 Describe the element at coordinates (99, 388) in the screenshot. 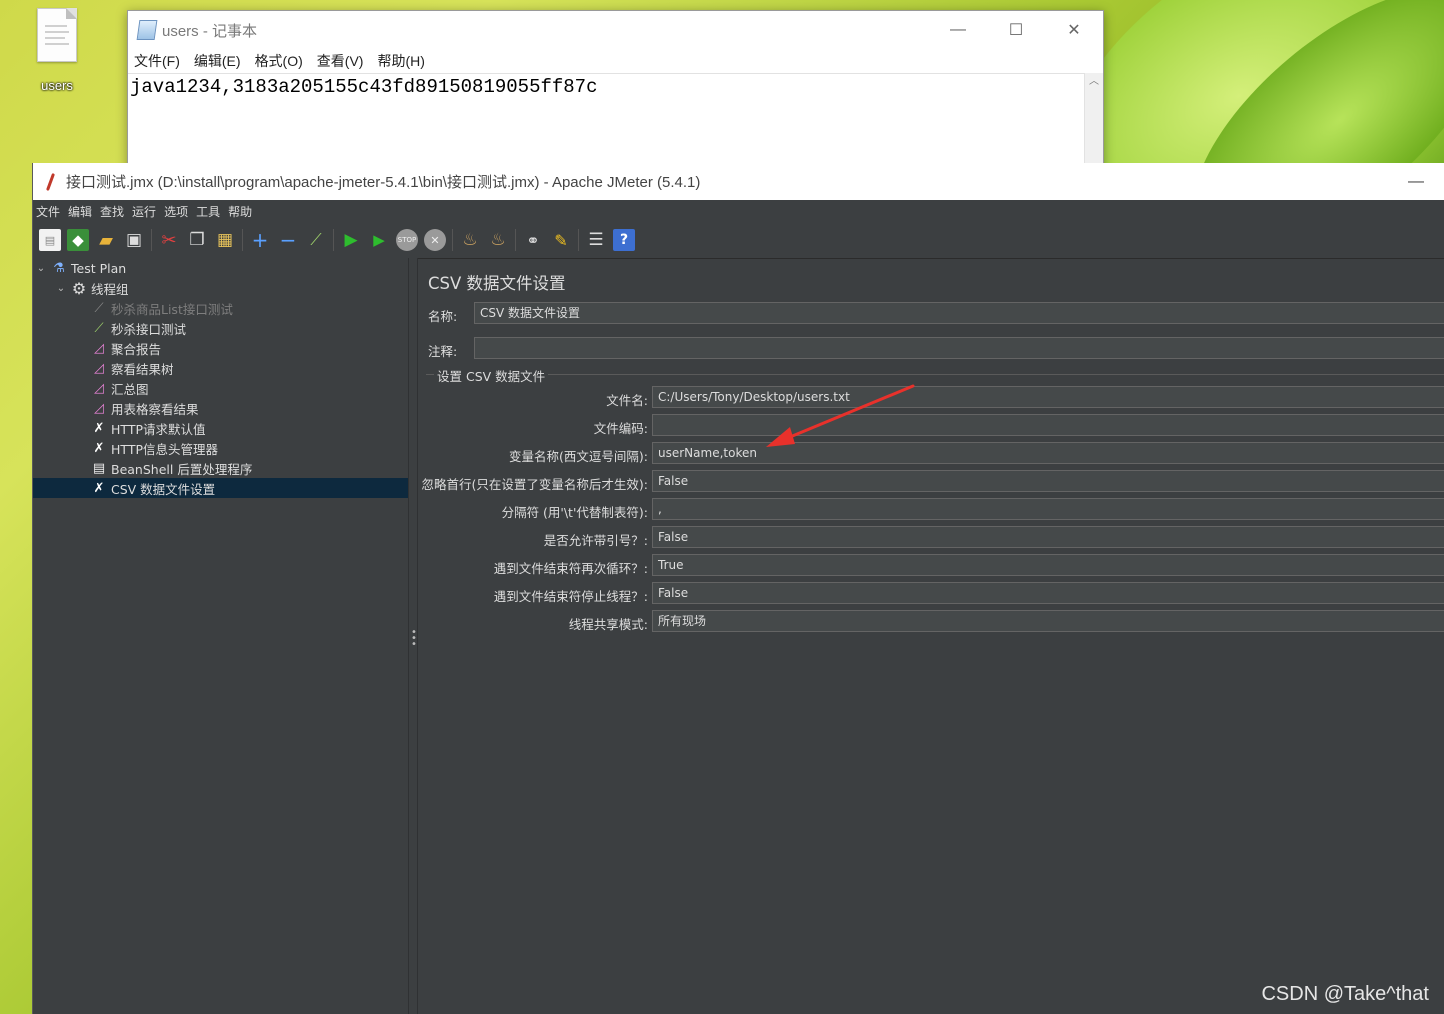

I see `chart-icon: ◿` at that location.